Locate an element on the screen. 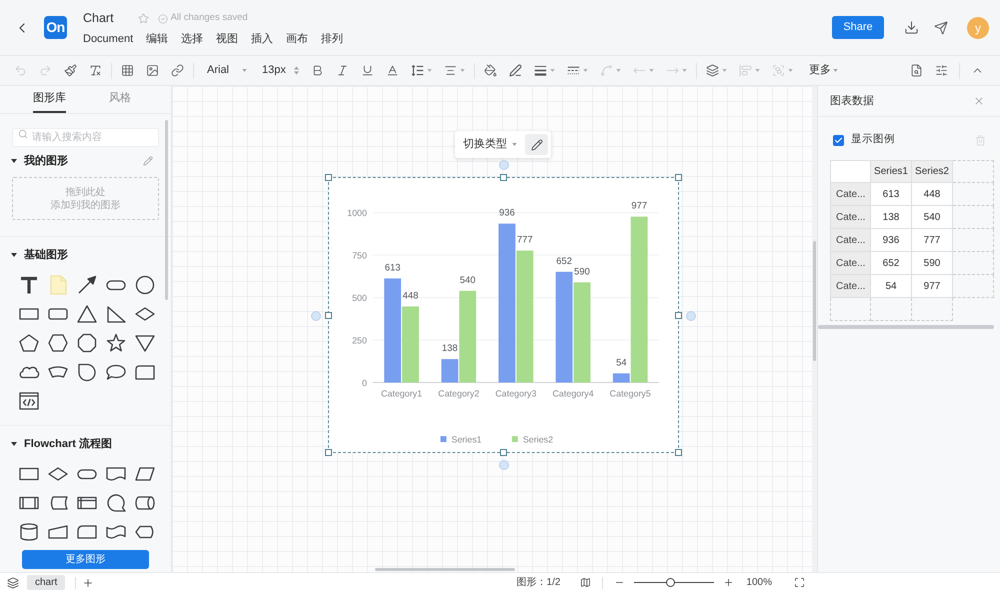  table-cell: 613 is located at coordinates (891, 194).